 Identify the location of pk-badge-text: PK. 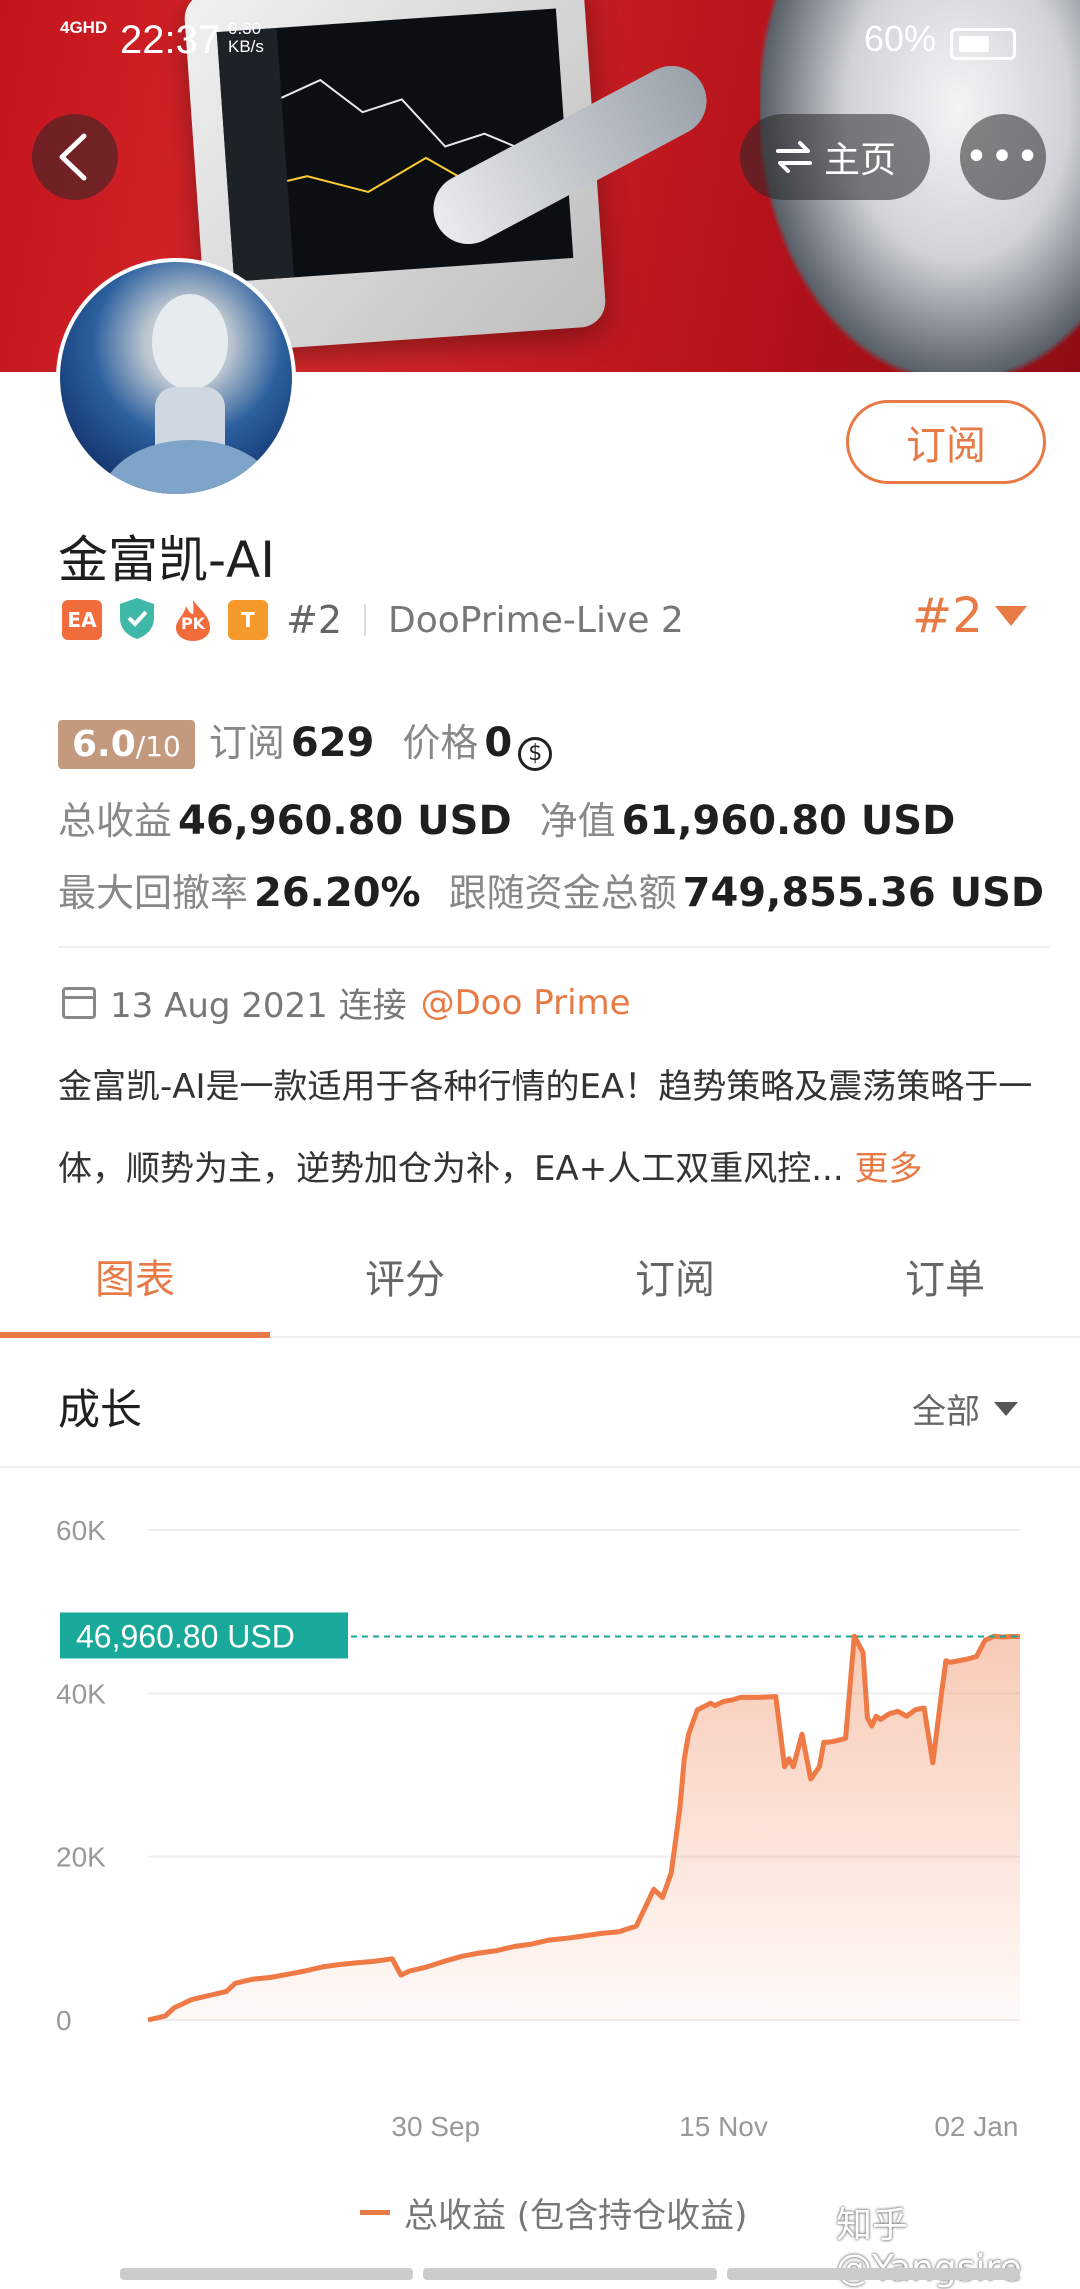
(193, 623).